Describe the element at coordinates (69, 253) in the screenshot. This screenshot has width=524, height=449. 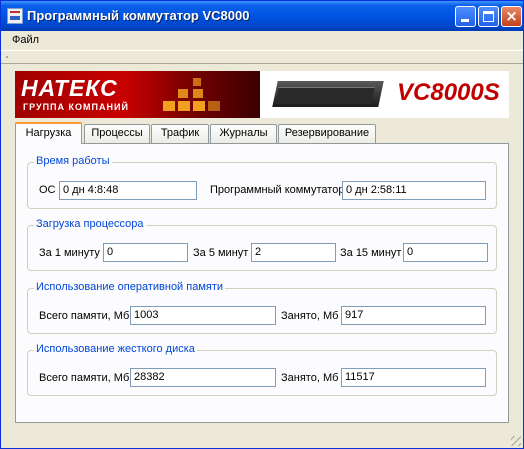
I see `cpu-1min-label: За 1 минуту` at that location.